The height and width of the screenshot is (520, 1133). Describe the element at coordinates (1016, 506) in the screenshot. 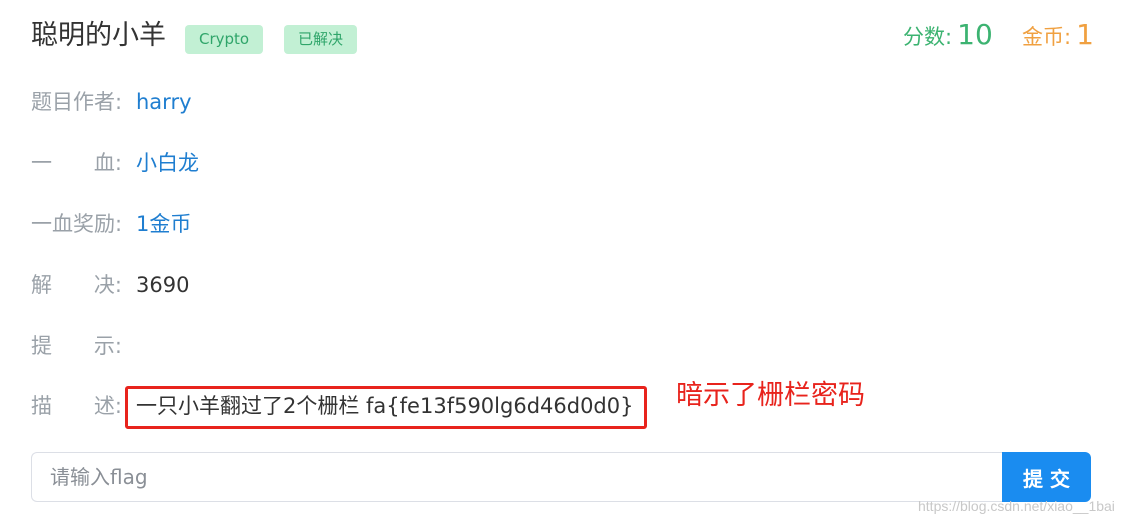

I see `watermark: https://blog.csdn.net/xiao__1bai` at that location.